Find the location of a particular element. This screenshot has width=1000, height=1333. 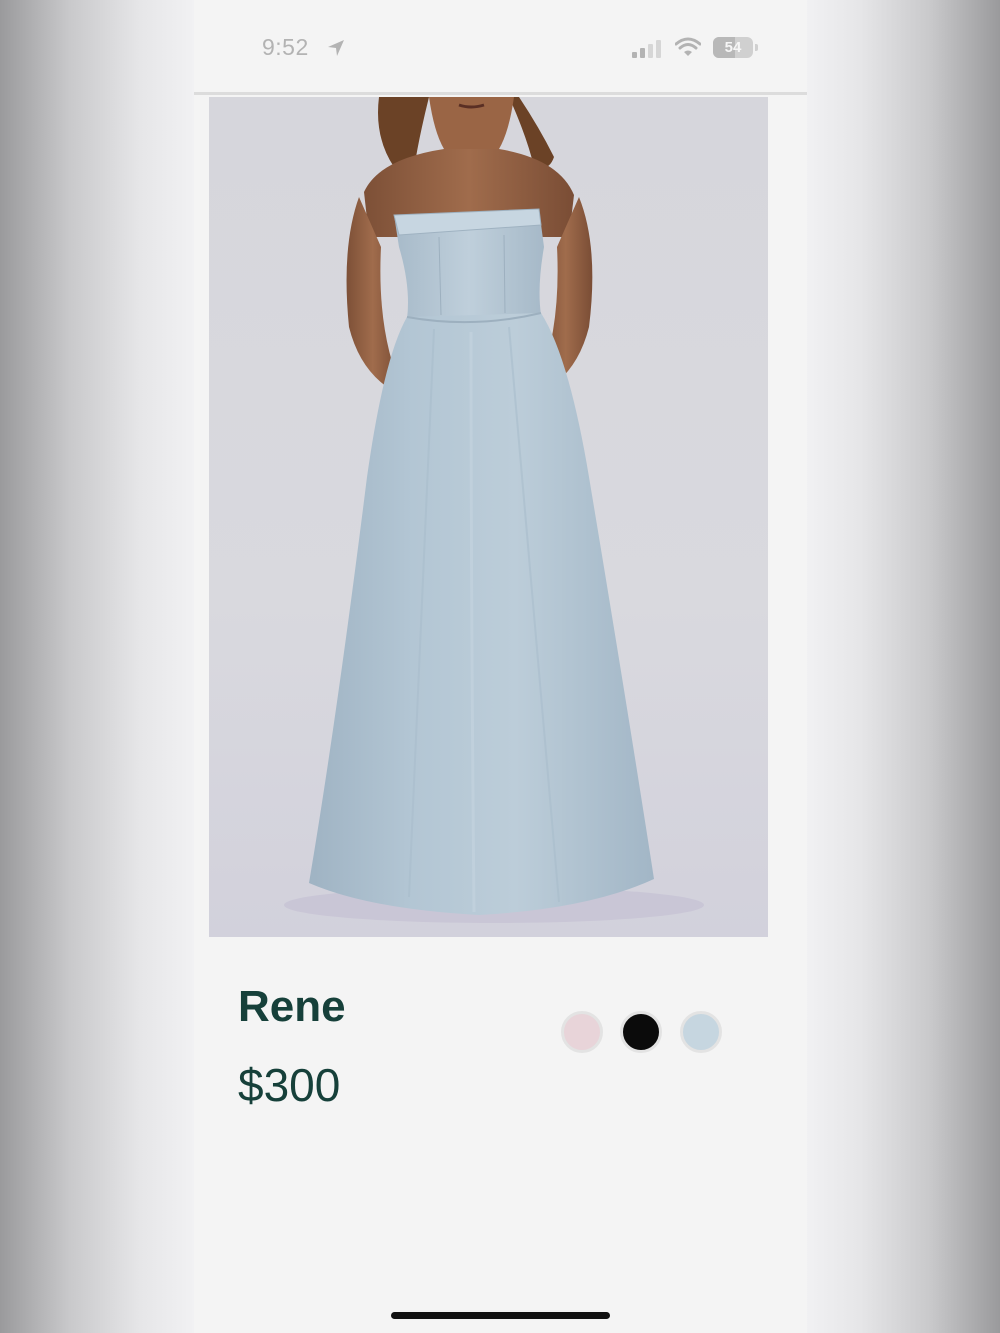

status-time: 9:52 is located at coordinates (285, 47).